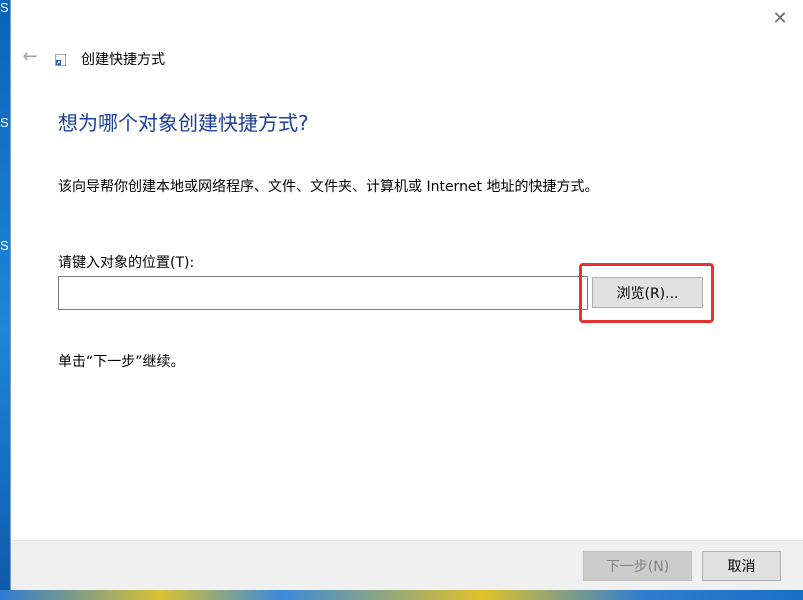 This screenshot has height=600, width=803. Describe the element at coordinates (741, 566) in the screenshot. I see `cancel-button: 取消` at that location.